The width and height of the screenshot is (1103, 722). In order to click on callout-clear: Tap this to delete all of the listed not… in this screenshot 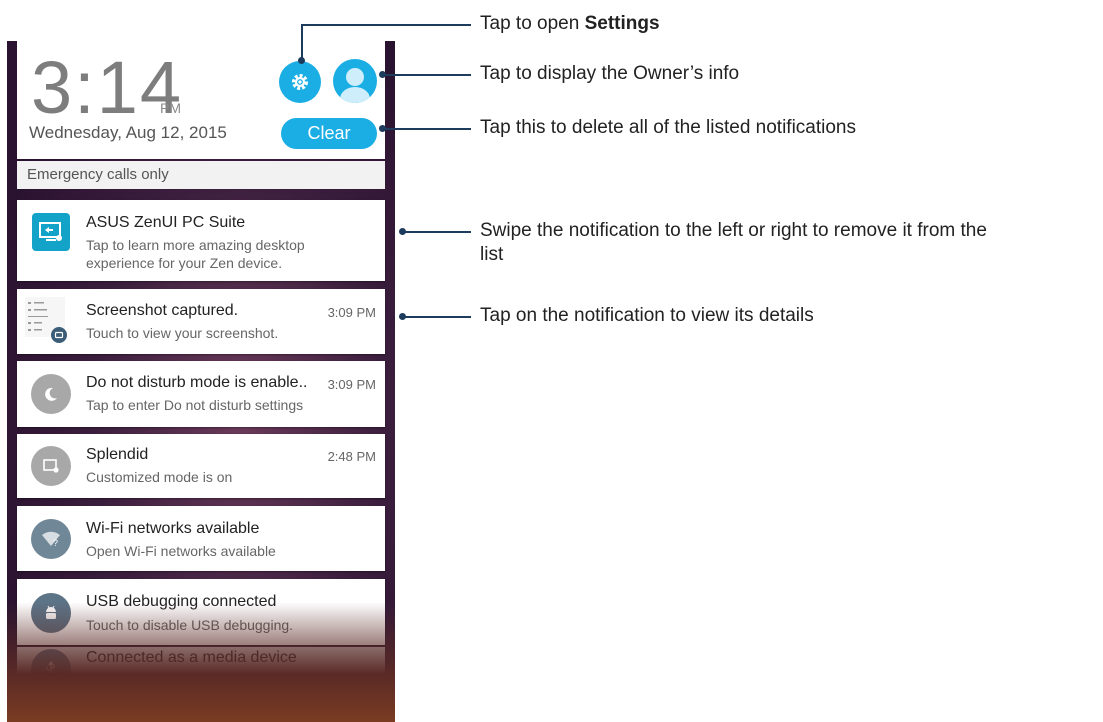, I will do `click(668, 127)`.